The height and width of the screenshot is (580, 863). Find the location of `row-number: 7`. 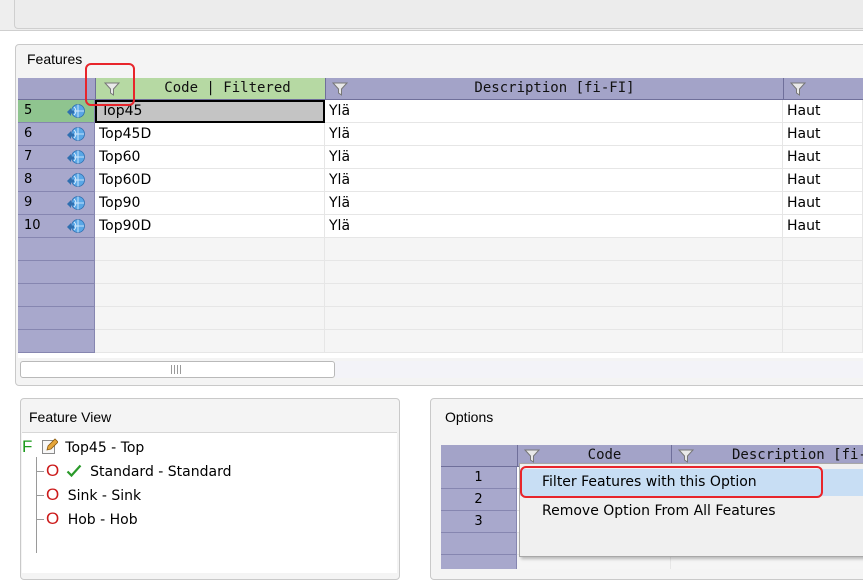

row-number: 7 is located at coordinates (28, 156).